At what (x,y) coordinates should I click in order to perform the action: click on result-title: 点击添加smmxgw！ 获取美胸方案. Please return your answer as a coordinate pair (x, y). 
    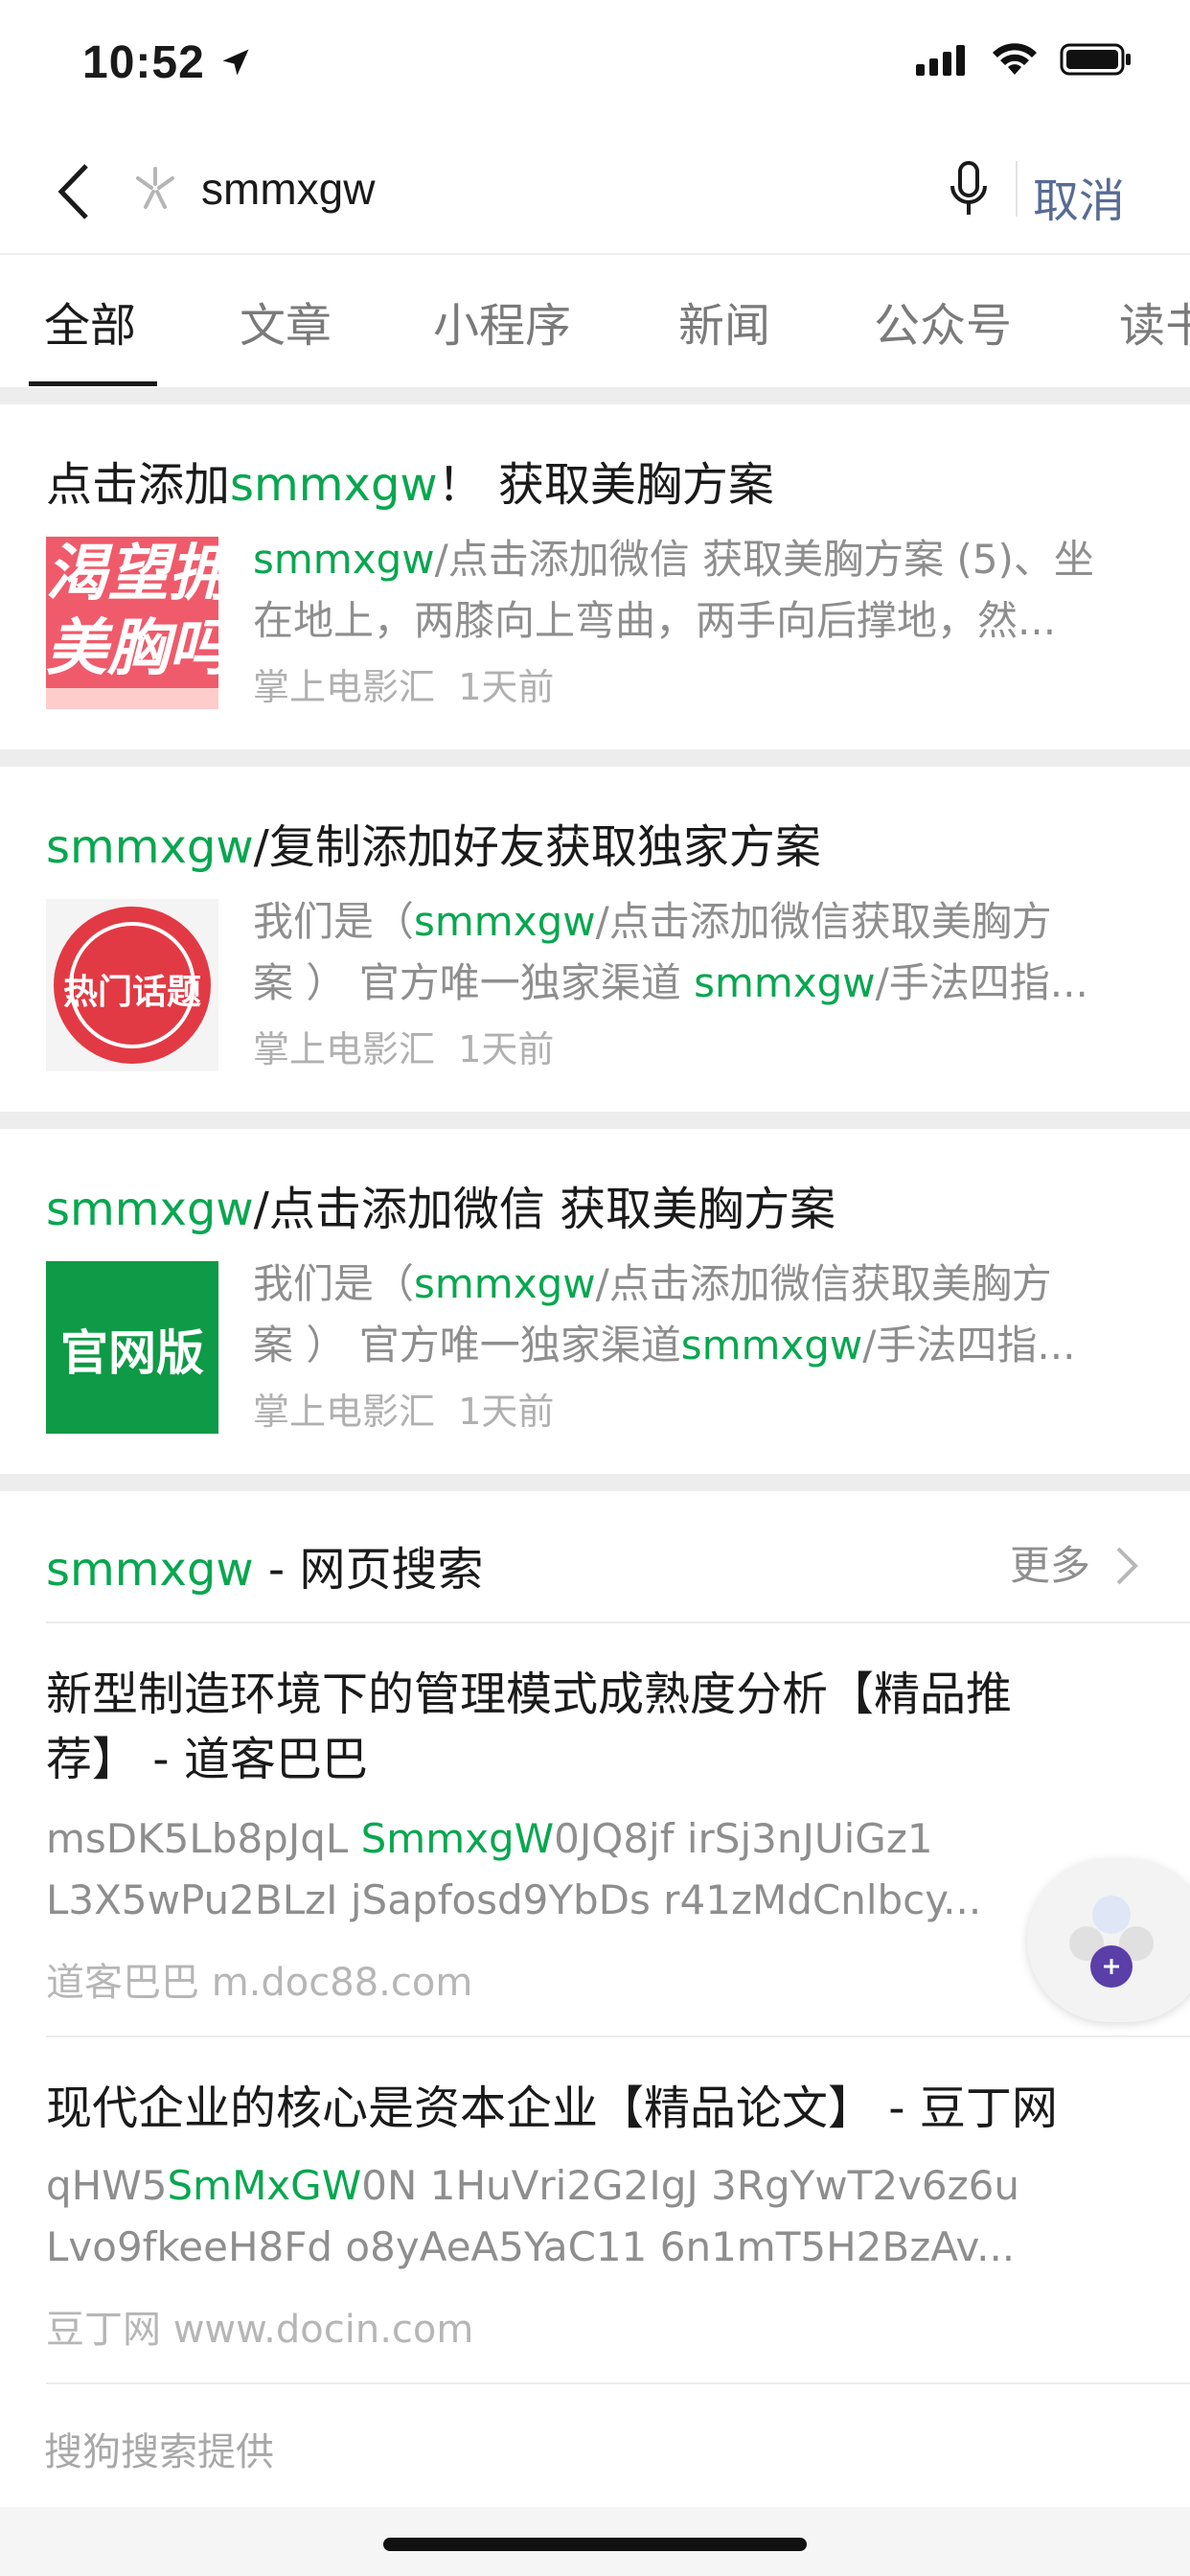
    Looking at the image, I should click on (410, 485).